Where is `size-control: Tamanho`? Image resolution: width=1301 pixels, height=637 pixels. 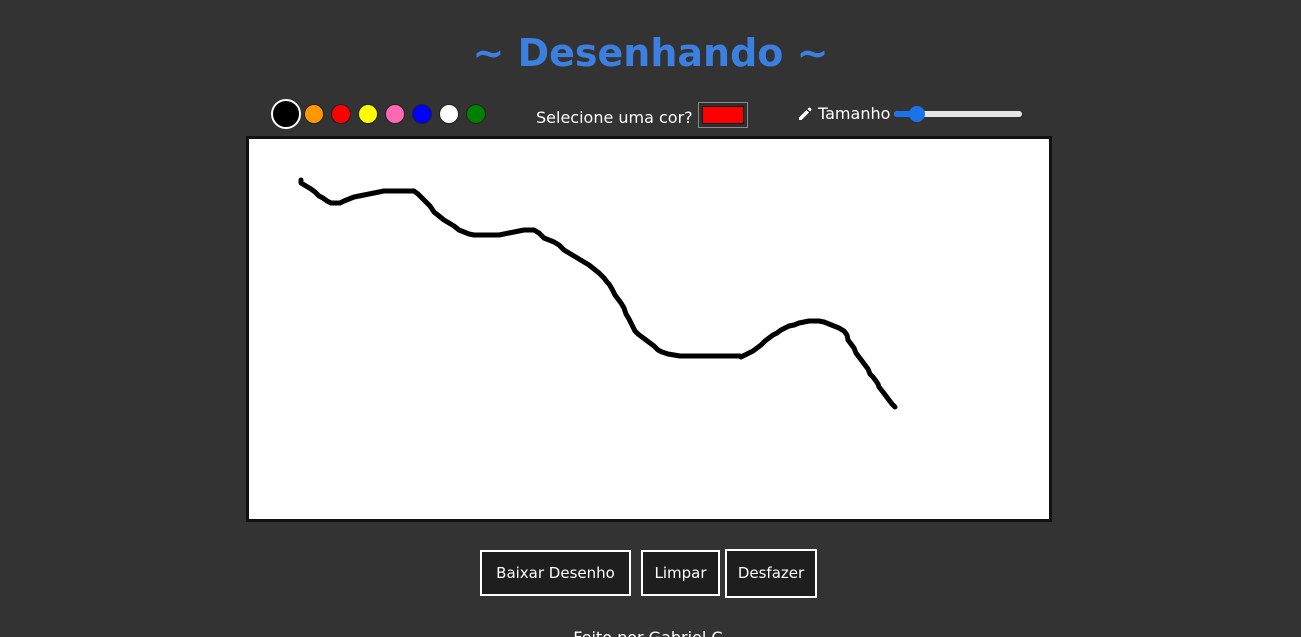 size-control: Tamanho is located at coordinates (910, 114).